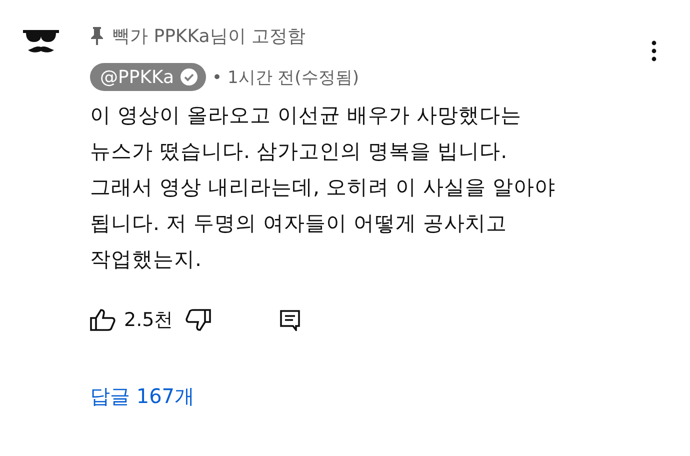 This screenshot has width=690, height=456. Describe the element at coordinates (306, 115) in the screenshot. I see `comment-text: 이 영상이 올라오고 이선균 배우가 사망했다는` at that location.